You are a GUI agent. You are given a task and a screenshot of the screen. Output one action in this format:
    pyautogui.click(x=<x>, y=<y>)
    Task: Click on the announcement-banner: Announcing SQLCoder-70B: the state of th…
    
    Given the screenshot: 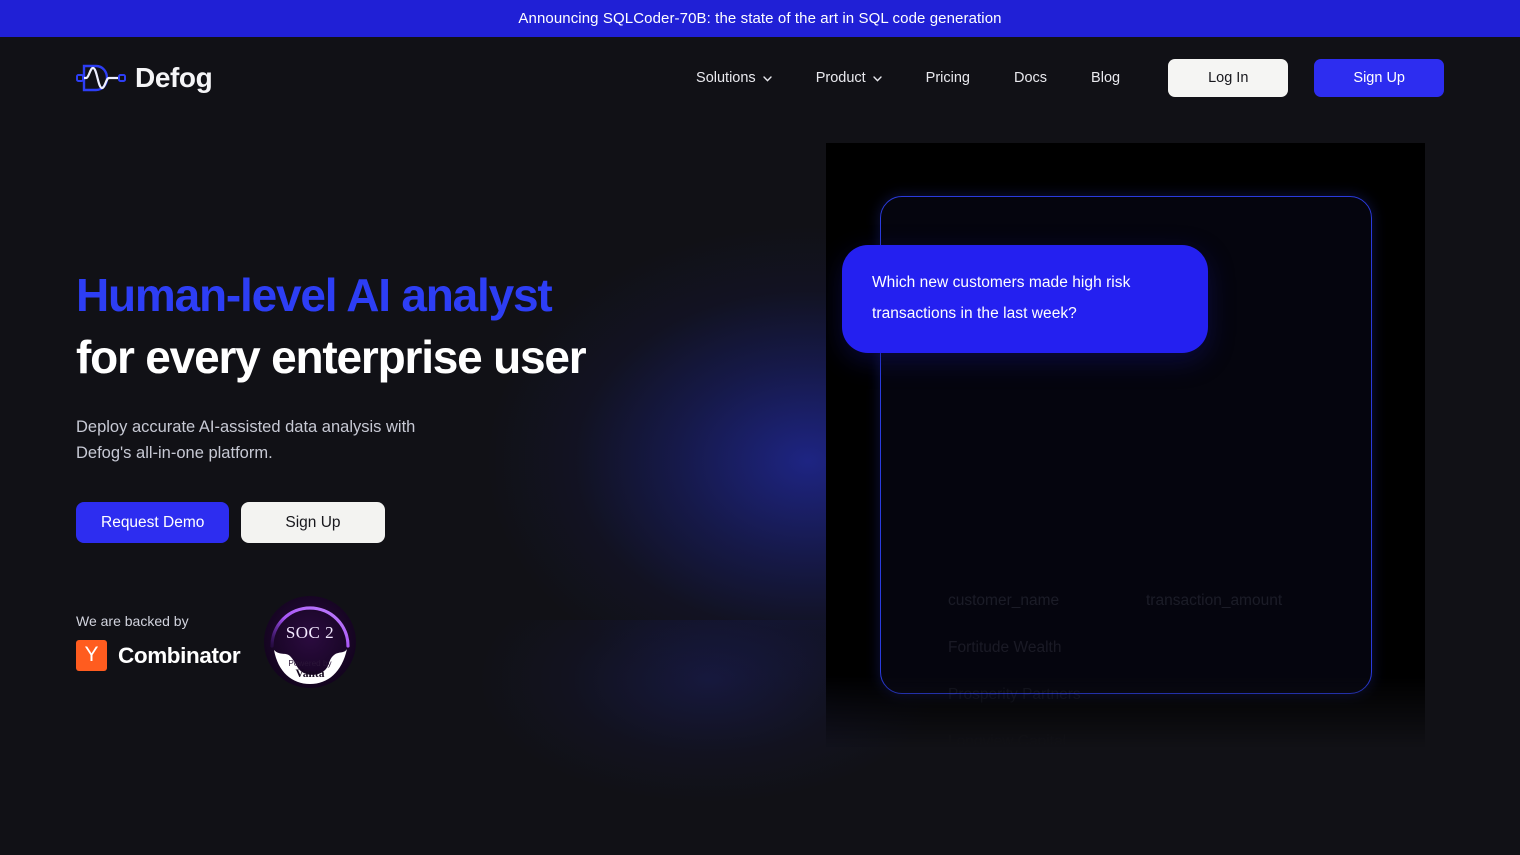 What is the action you would take?
    pyautogui.click(x=760, y=18)
    